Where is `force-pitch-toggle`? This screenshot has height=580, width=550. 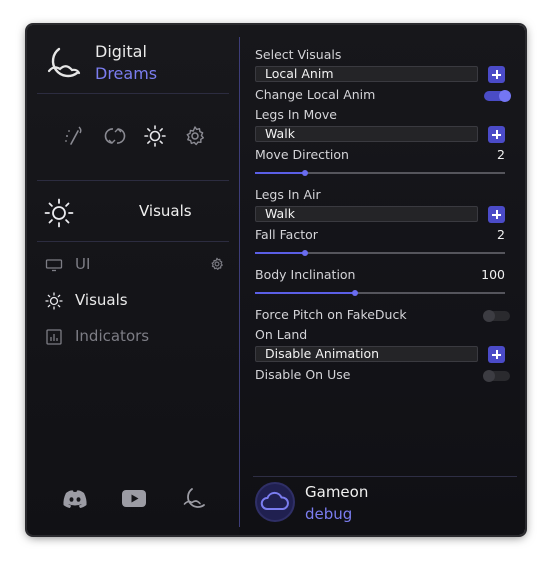 force-pitch-toggle is located at coordinates (496, 316).